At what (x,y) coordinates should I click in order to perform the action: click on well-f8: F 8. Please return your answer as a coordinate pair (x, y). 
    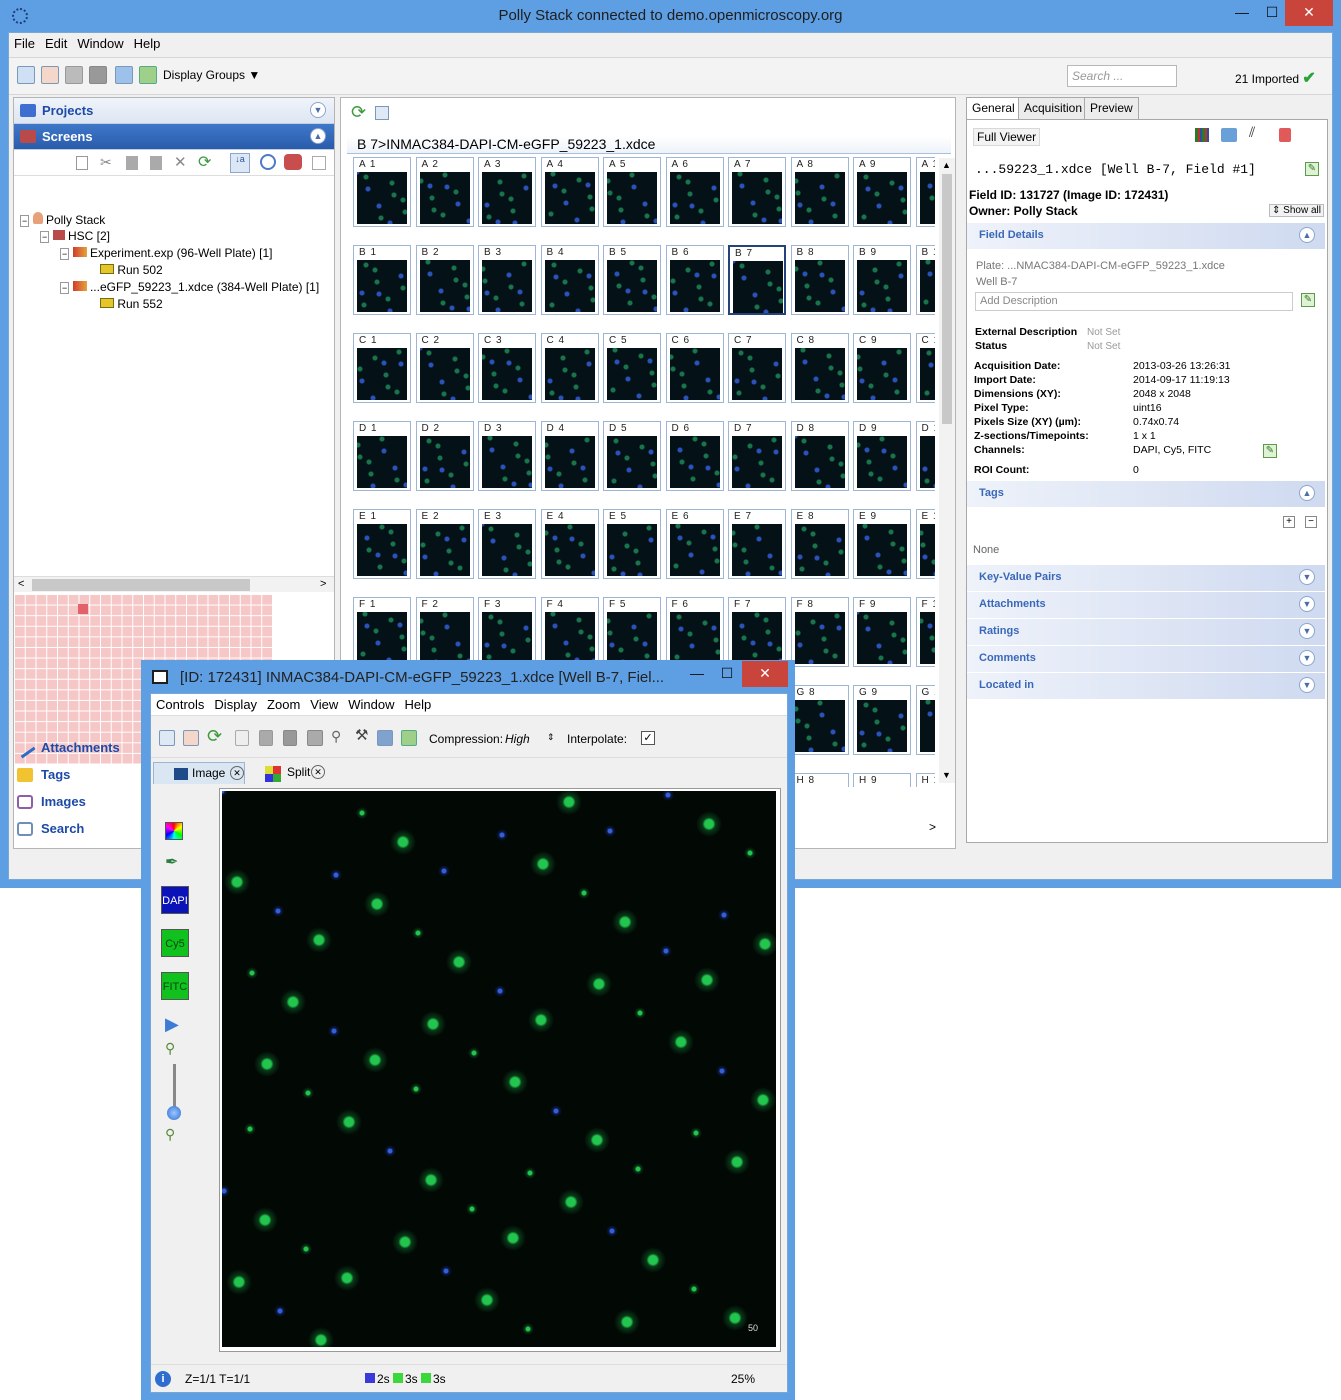
    Looking at the image, I should click on (819, 632).